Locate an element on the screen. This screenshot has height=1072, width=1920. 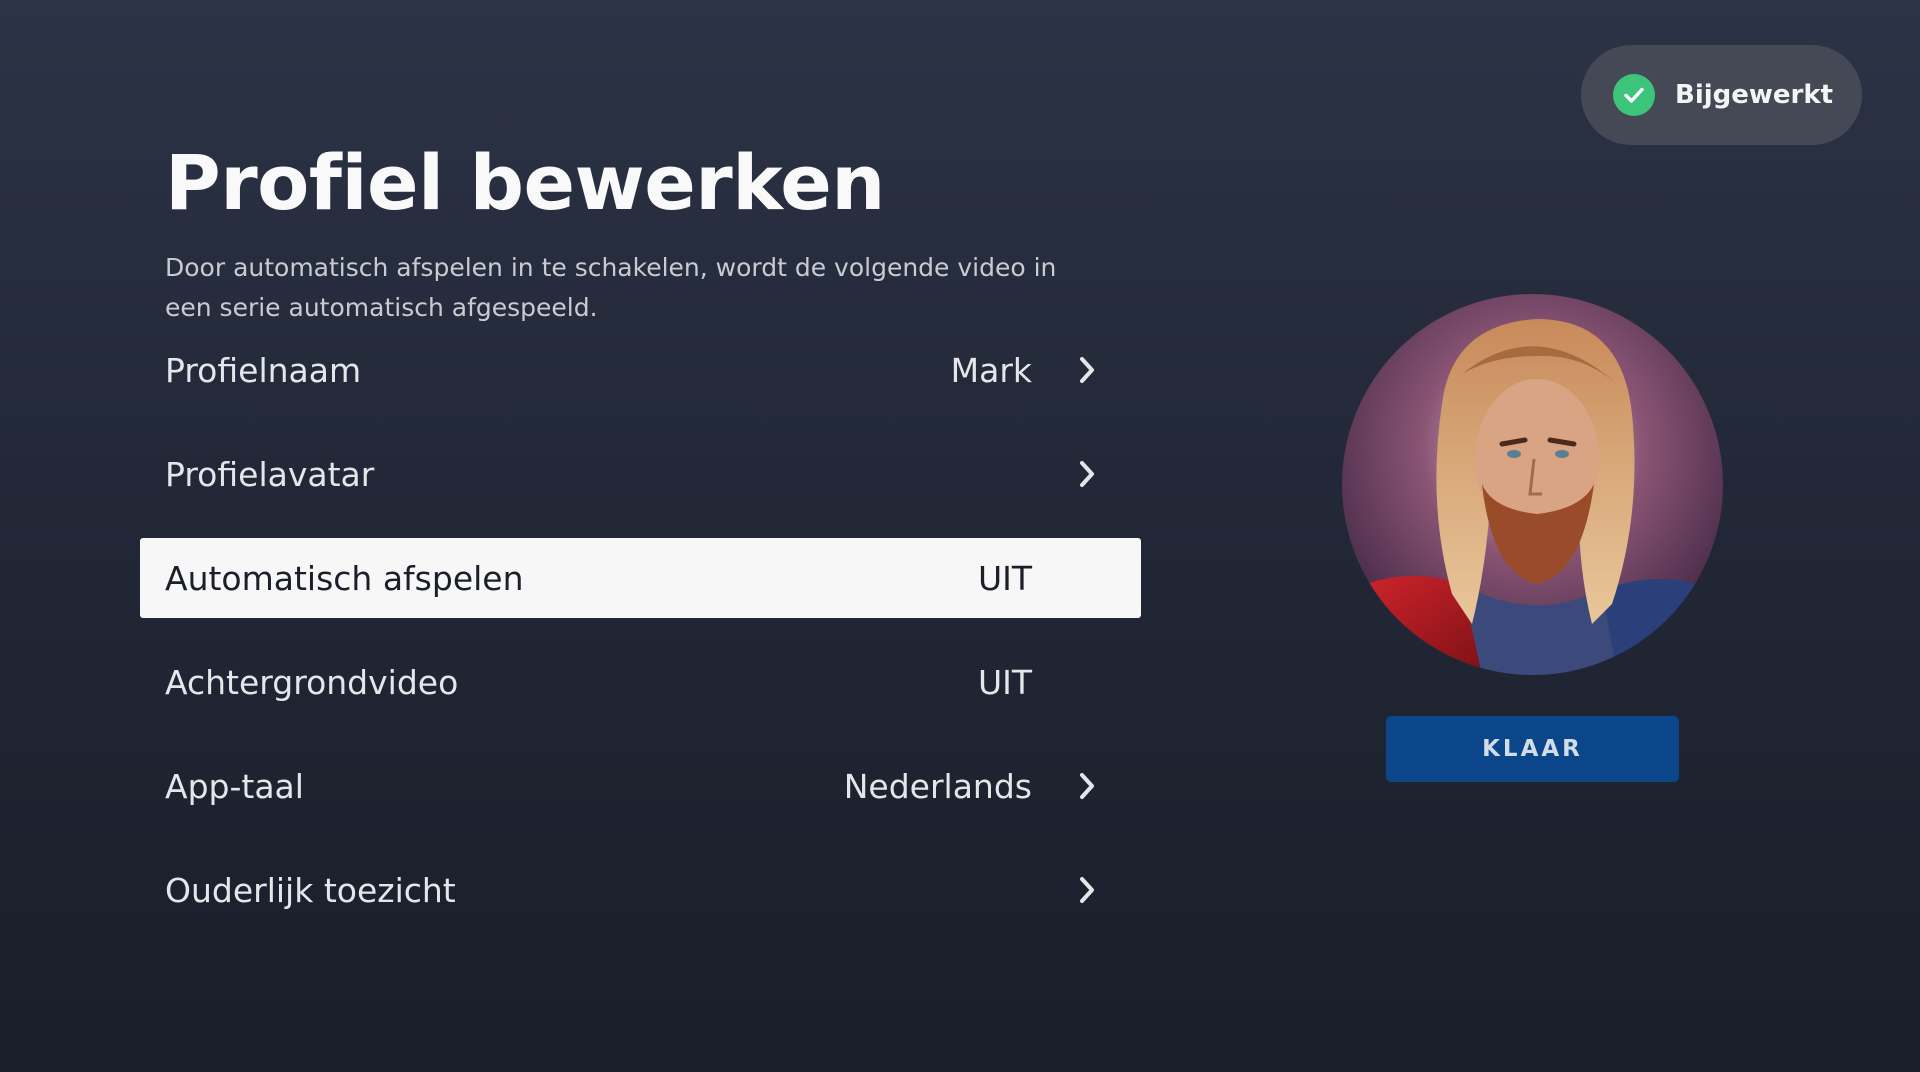
check-icon is located at coordinates (1634, 95).